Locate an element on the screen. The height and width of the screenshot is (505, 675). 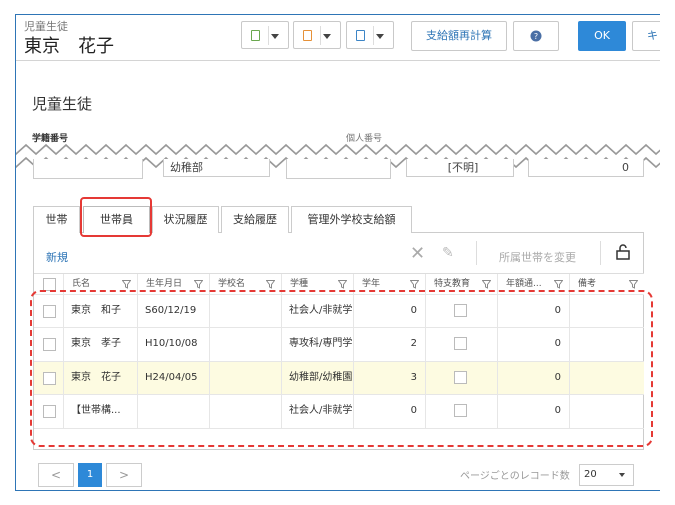
number-field: 0 is located at coordinates (586, 168).